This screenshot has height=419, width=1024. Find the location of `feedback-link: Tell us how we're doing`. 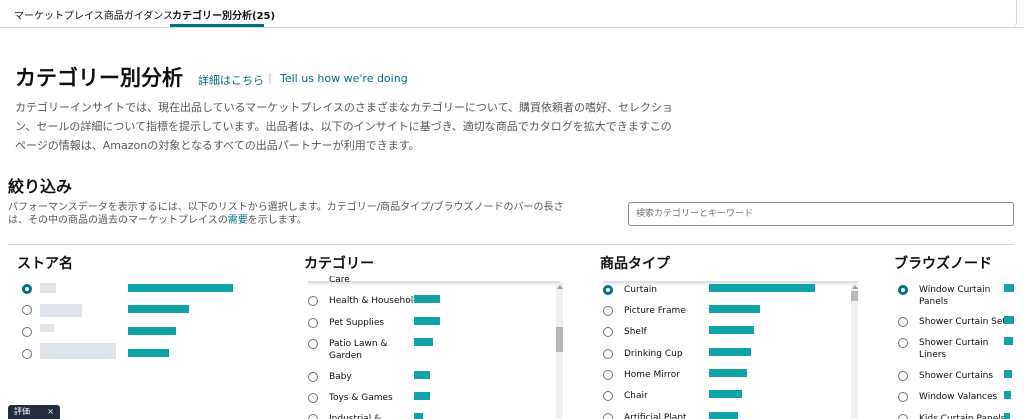

feedback-link: Tell us how we're doing is located at coordinates (344, 78).